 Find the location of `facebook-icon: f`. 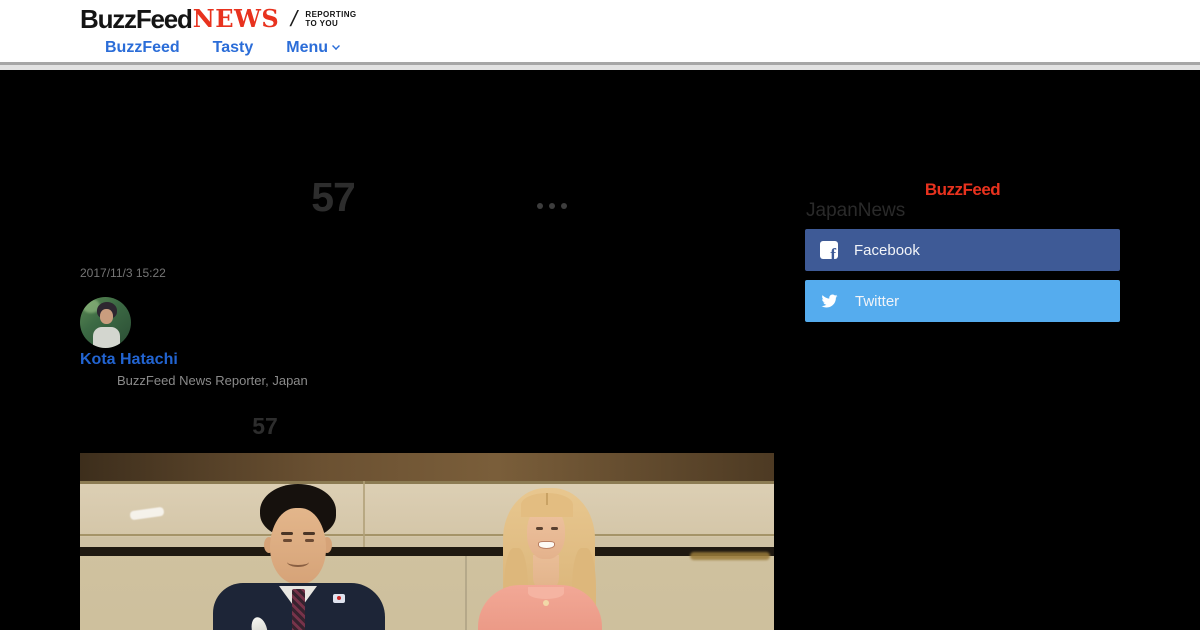

facebook-icon: f is located at coordinates (829, 250).